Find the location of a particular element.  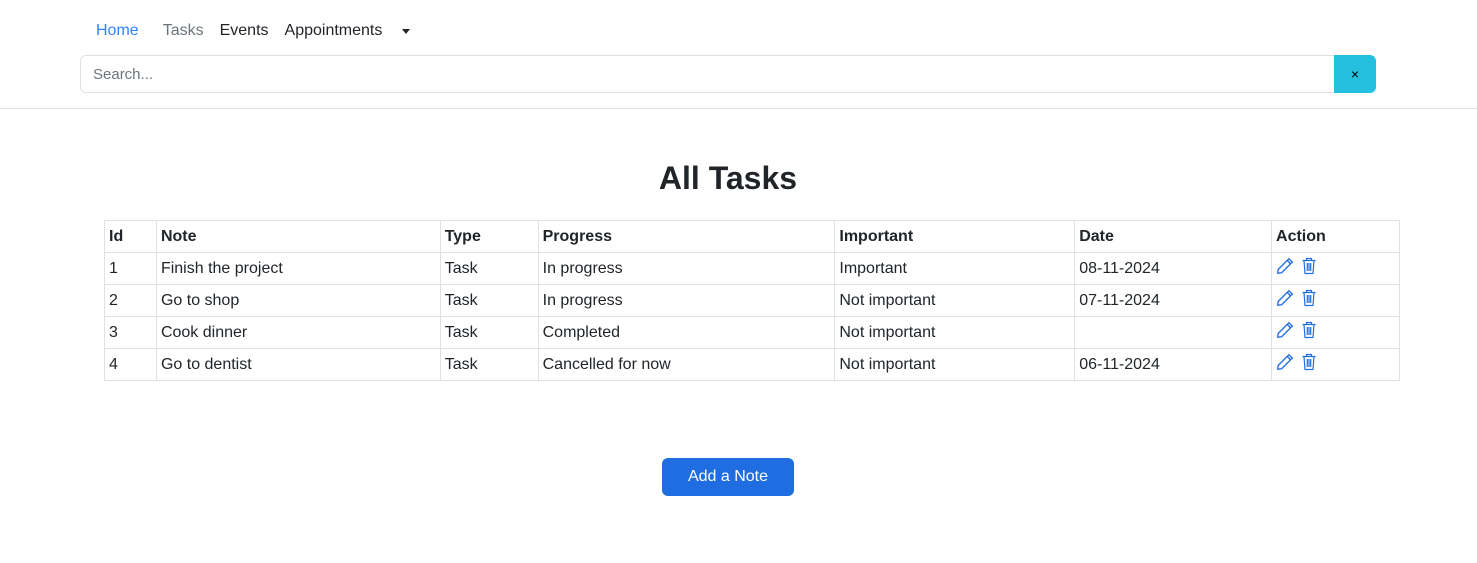

header-date: Date is located at coordinates (1173, 236).